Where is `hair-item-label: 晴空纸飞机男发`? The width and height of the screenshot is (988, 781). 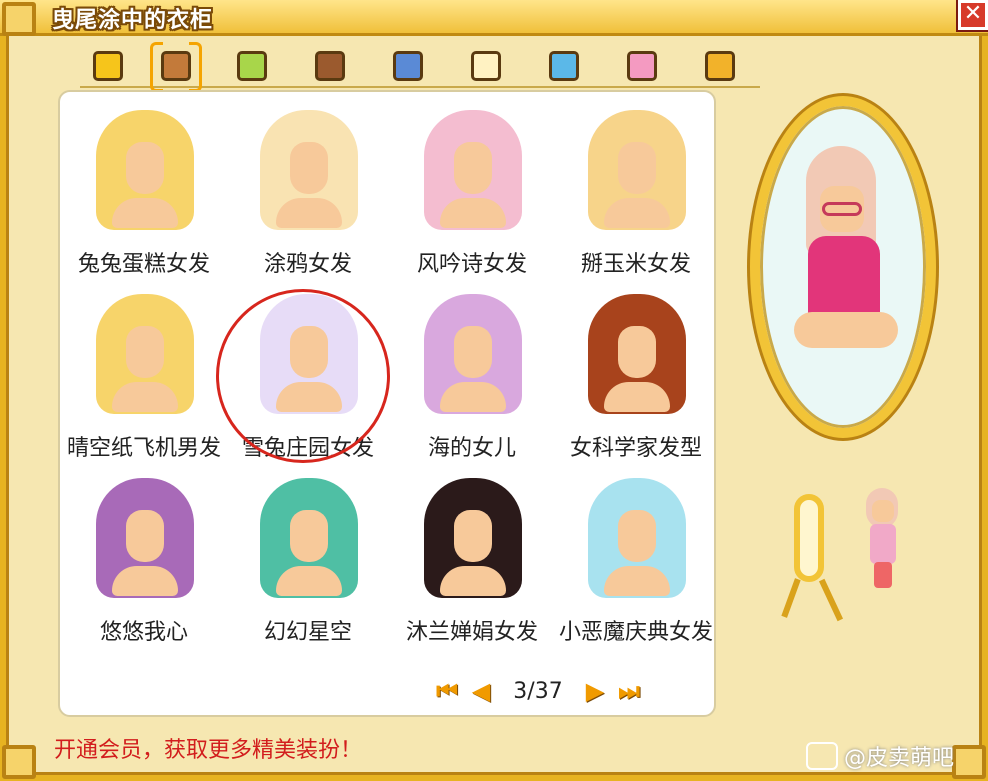 hair-item-label: 晴空纸飞机男发 is located at coordinates (143, 448).